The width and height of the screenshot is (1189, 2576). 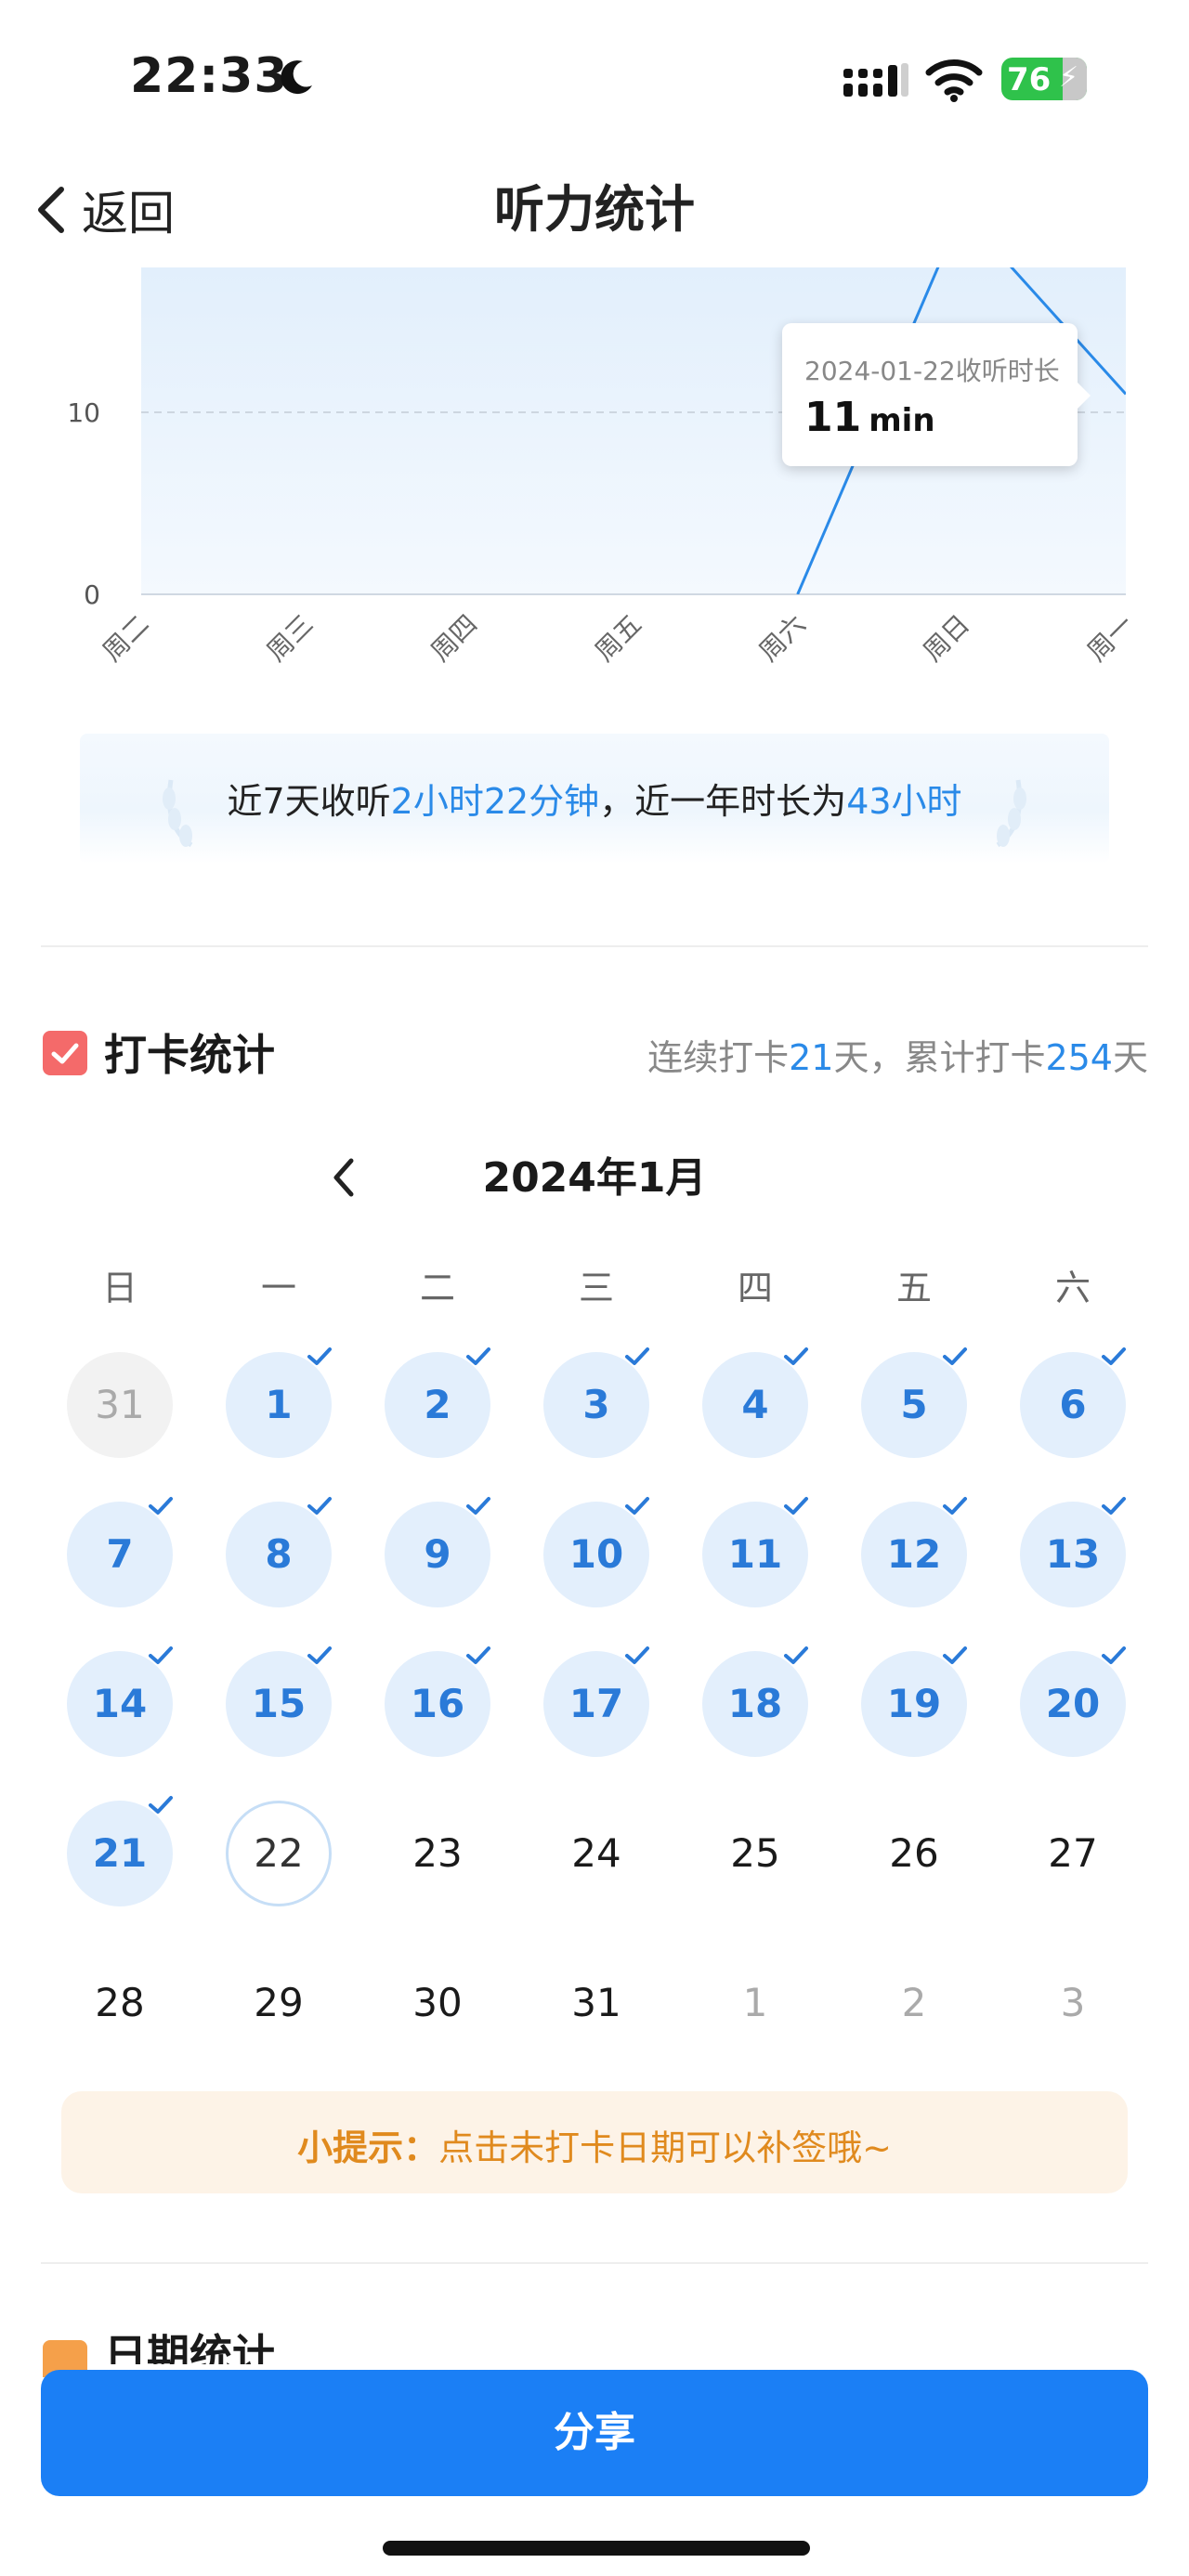 I want to click on x-tick-label: 周五, so click(x=618, y=639).